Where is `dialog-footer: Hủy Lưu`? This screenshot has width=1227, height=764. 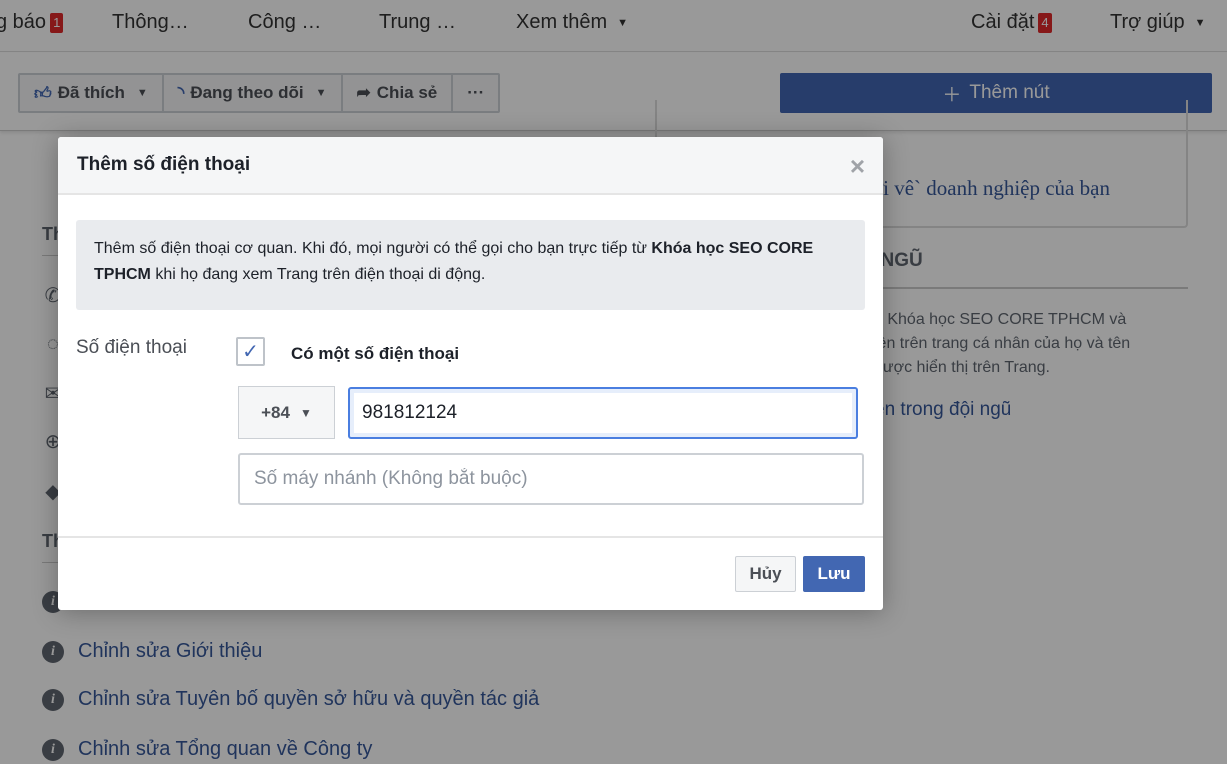
dialog-footer: Hủy Lưu is located at coordinates (470, 573).